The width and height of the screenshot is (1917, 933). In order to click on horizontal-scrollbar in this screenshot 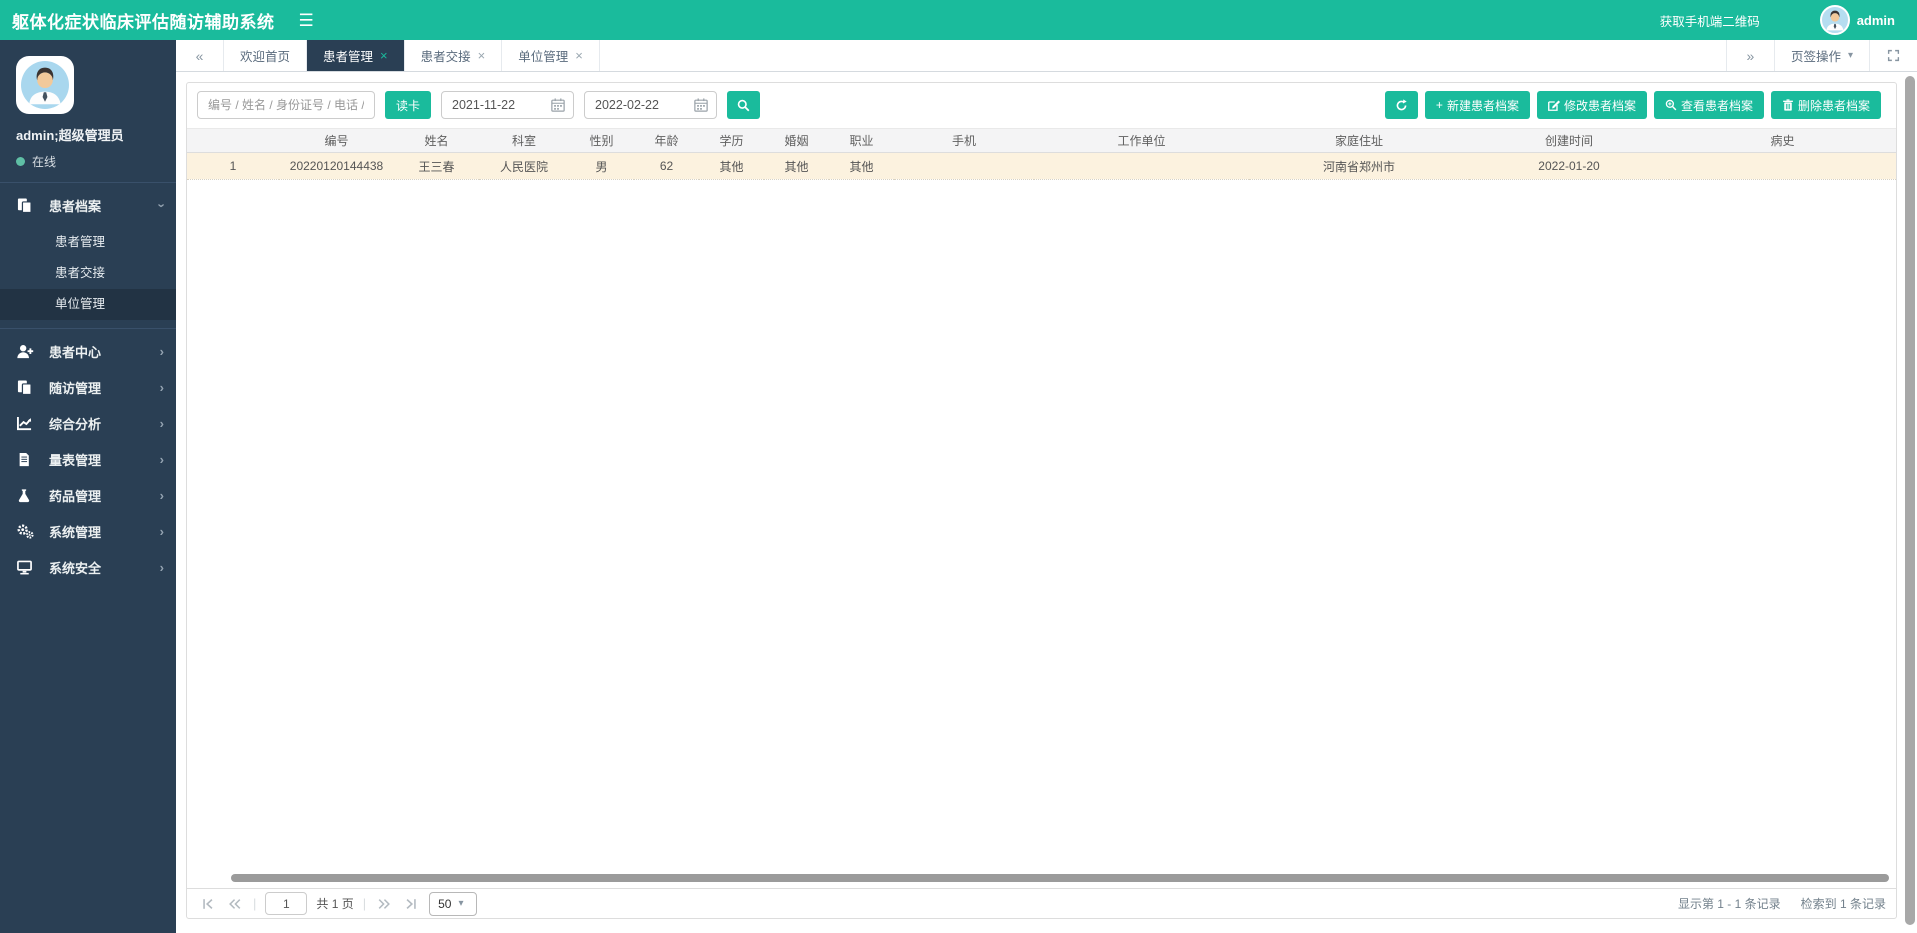, I will do `click(1060, 878)`.